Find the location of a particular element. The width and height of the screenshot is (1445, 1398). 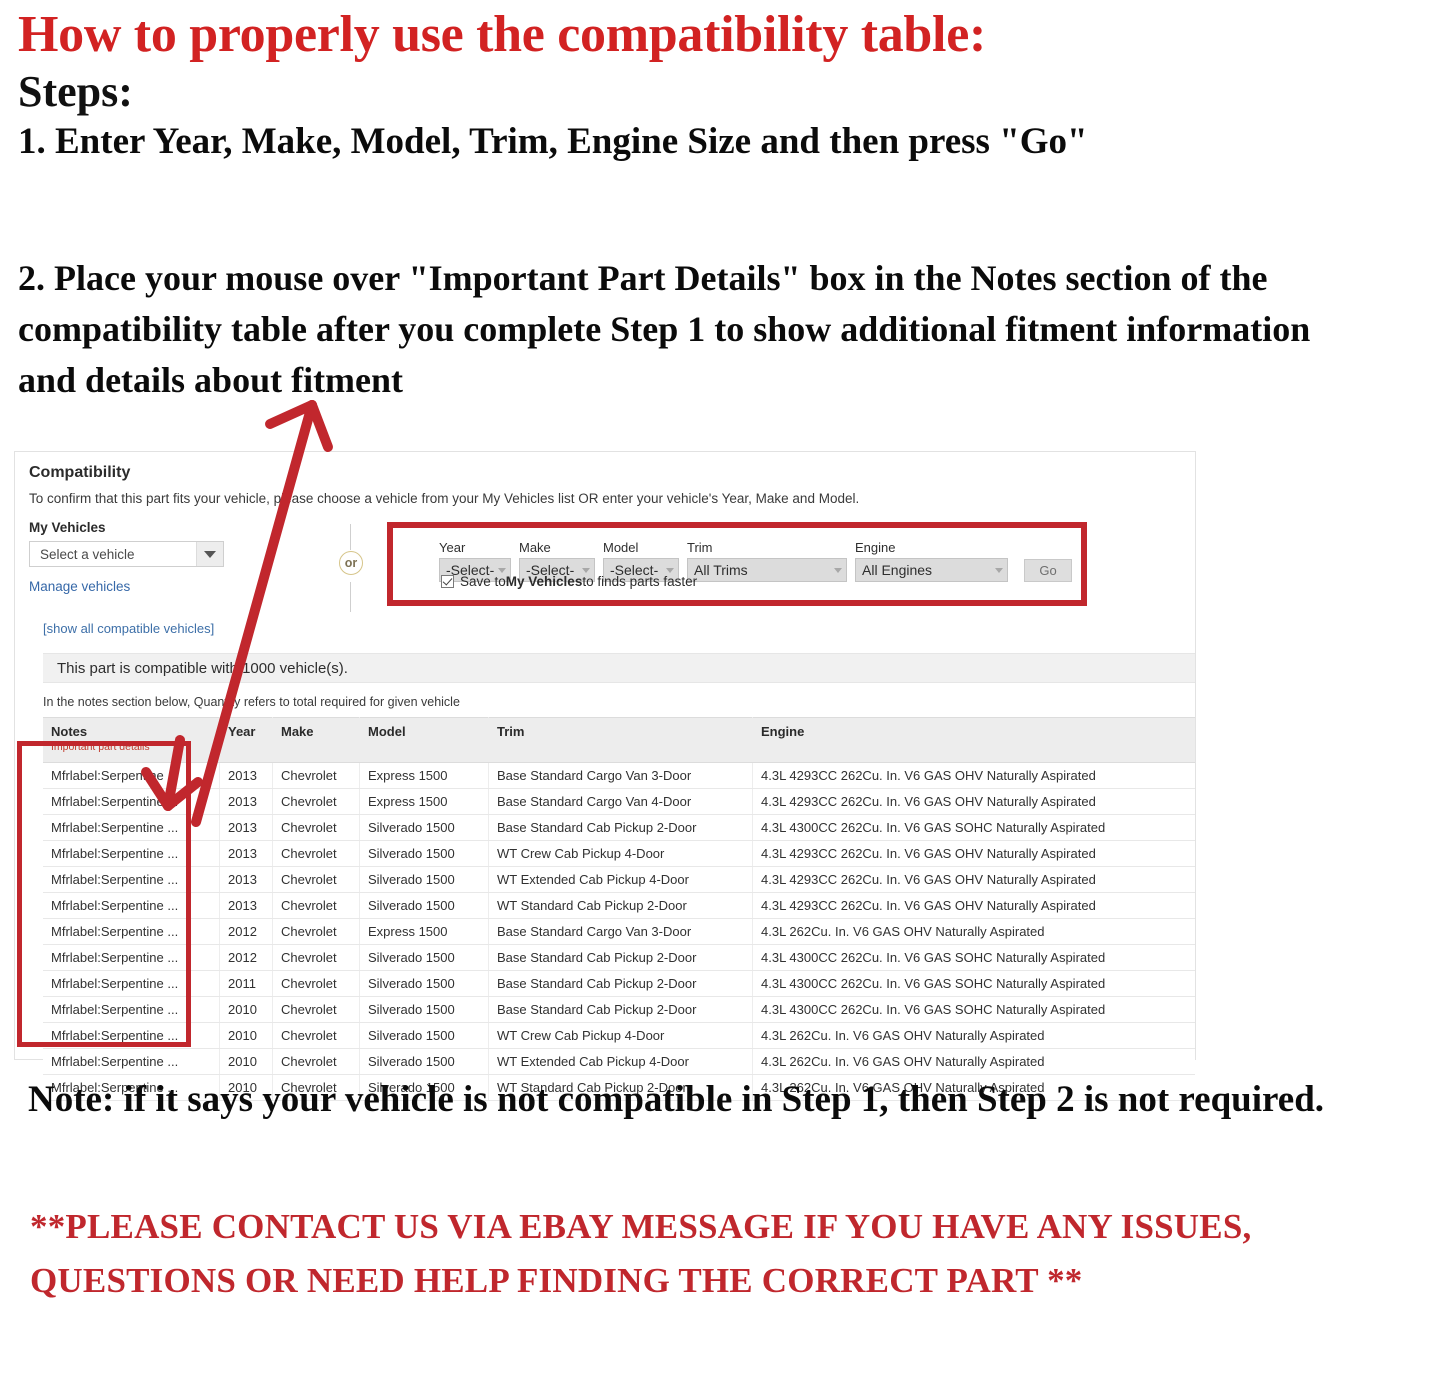

save-bold-text: My Vehicles is located at coordinates (544, 581).